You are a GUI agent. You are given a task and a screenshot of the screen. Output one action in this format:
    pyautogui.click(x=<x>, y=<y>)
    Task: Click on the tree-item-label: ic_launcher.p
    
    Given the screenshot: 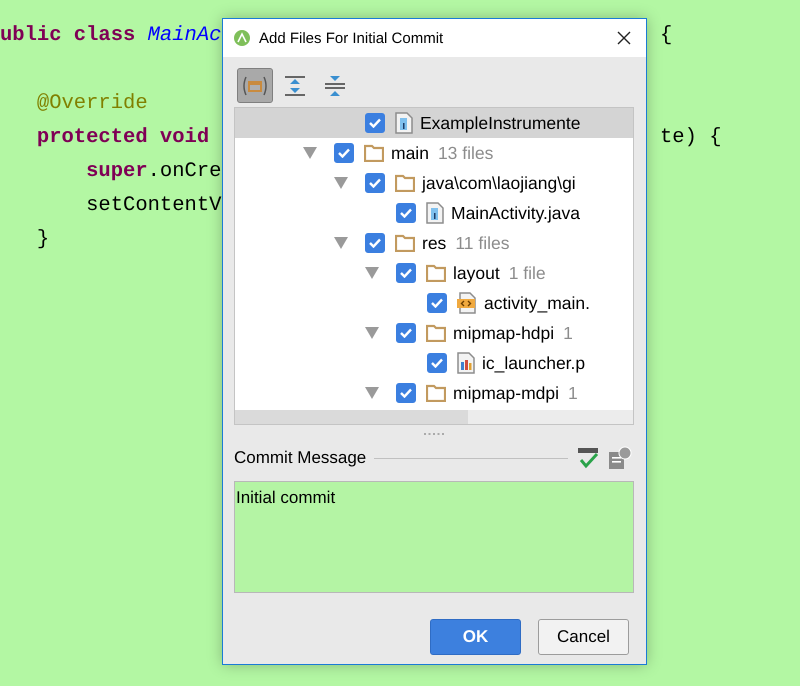 What is the action you would take?
    pyautogui.click(x=534, y=363)
    